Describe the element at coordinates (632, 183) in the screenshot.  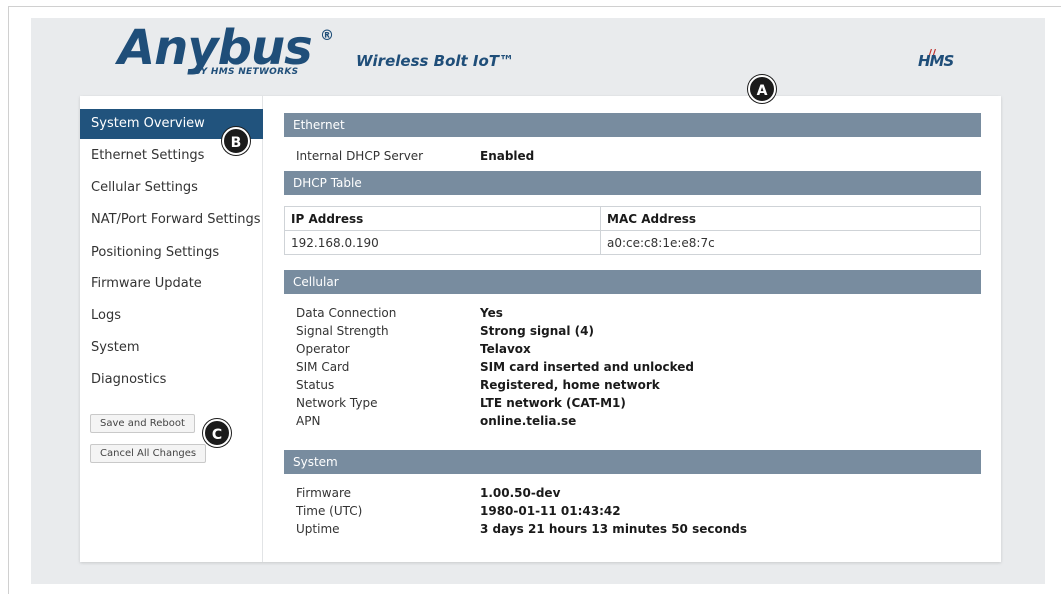
I see `dhcp-table-section-header: DHCP Table` at that location.